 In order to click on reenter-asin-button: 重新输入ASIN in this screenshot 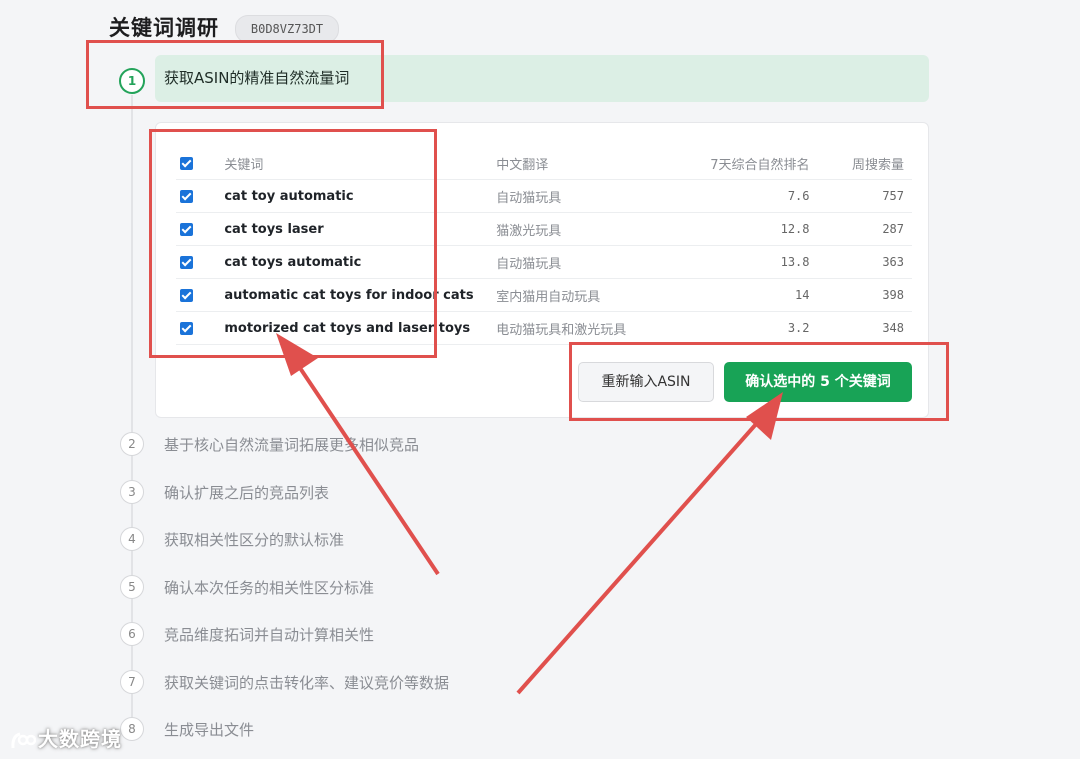, I will do `click(646, 382)`.